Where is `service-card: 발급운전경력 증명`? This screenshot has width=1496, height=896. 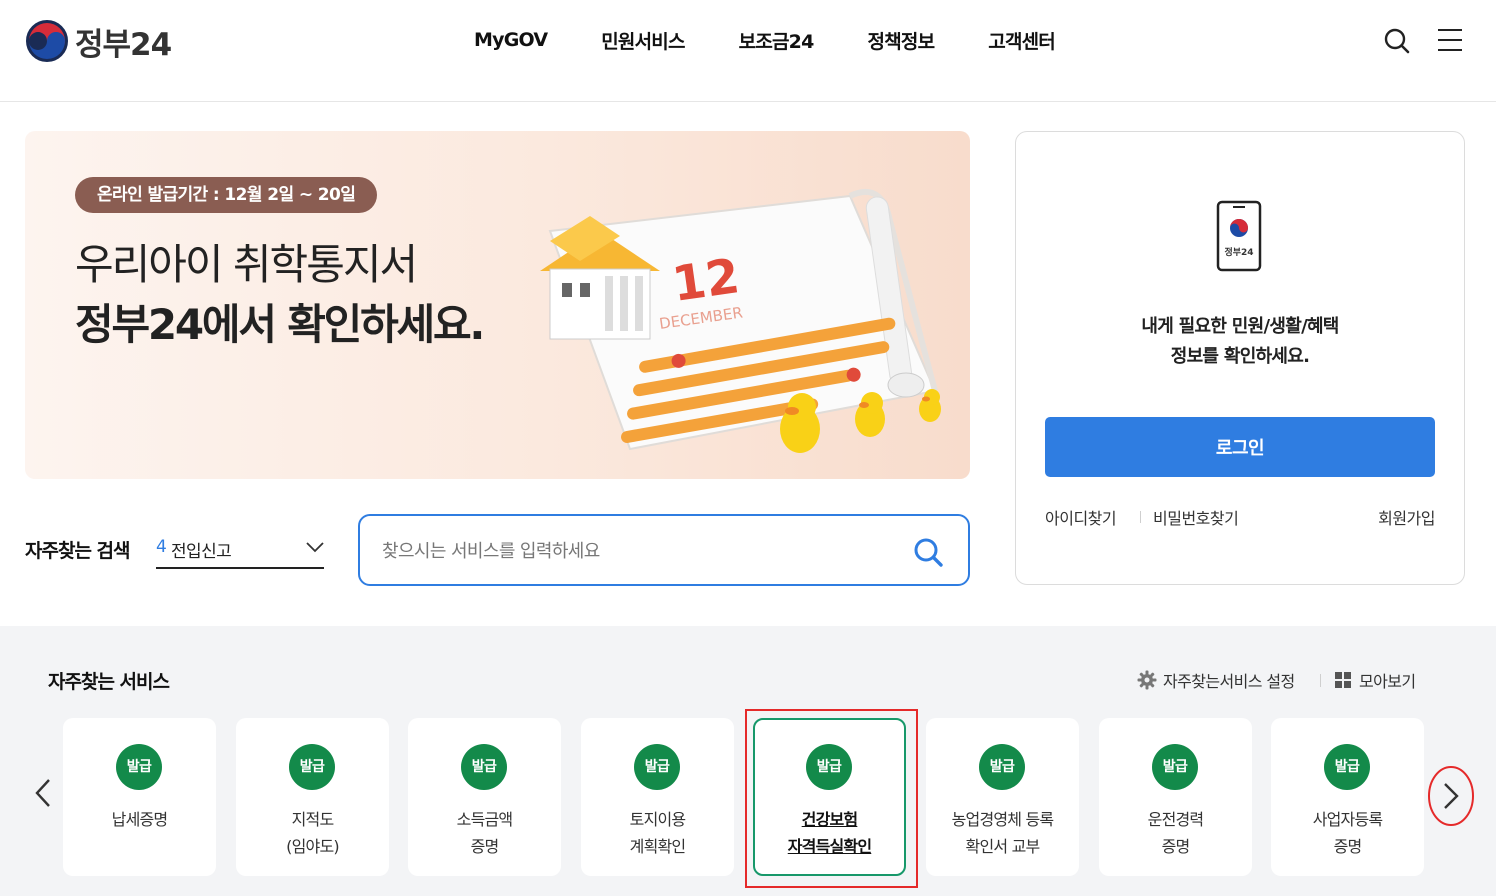
service-card: 발급운전경력 증명 is located at coordinates (1175, 797).